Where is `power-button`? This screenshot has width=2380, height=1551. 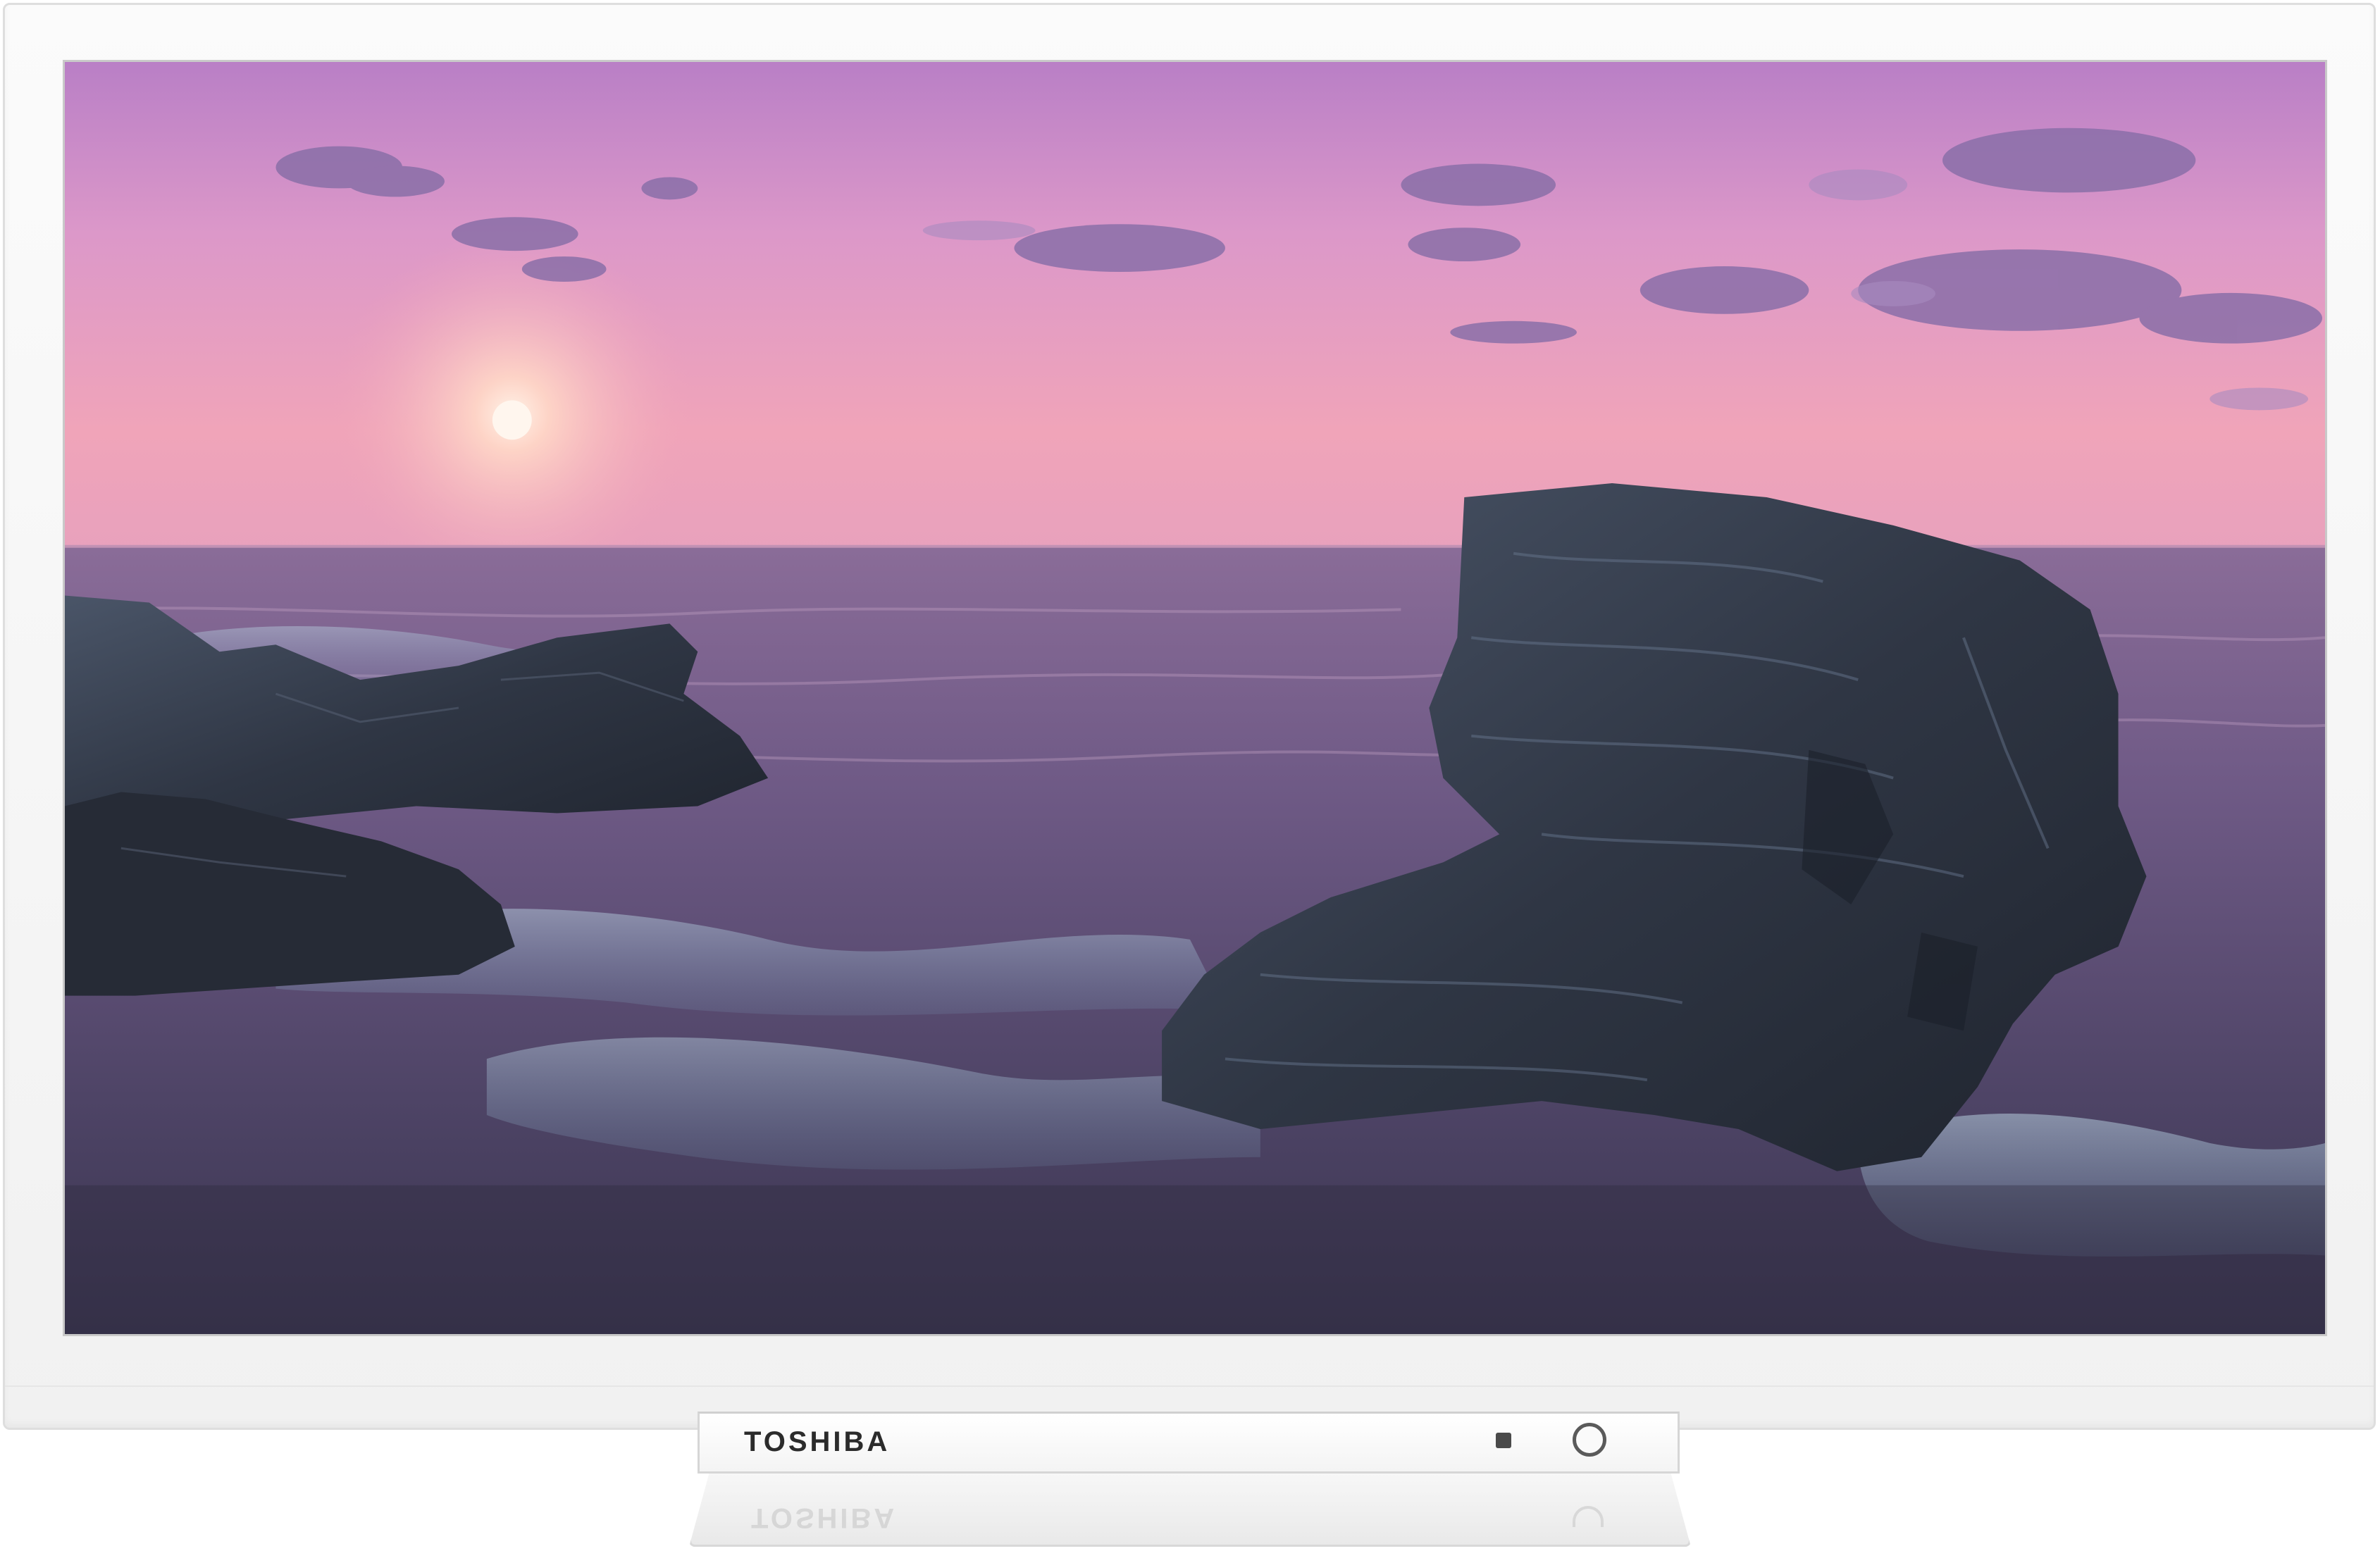
power-button is located at coordinates (1589, 1440).